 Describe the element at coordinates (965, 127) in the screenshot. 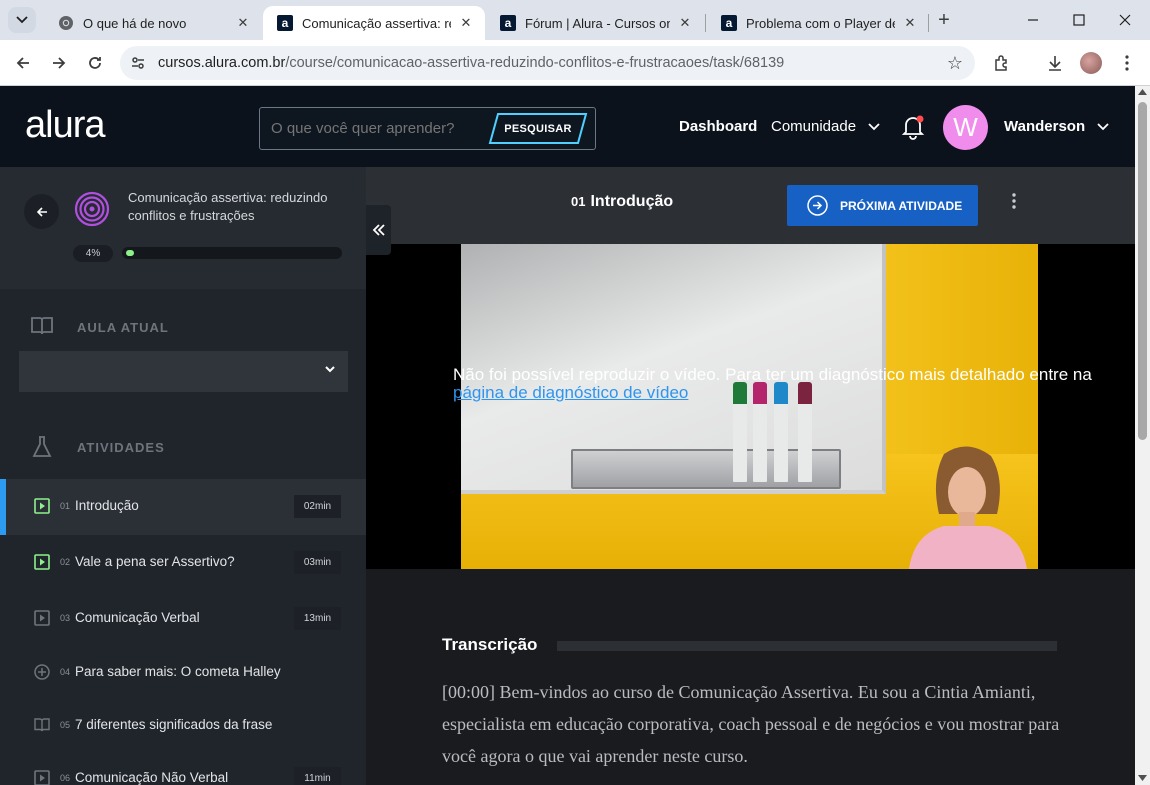

I see `user-avatar: W` at that location.